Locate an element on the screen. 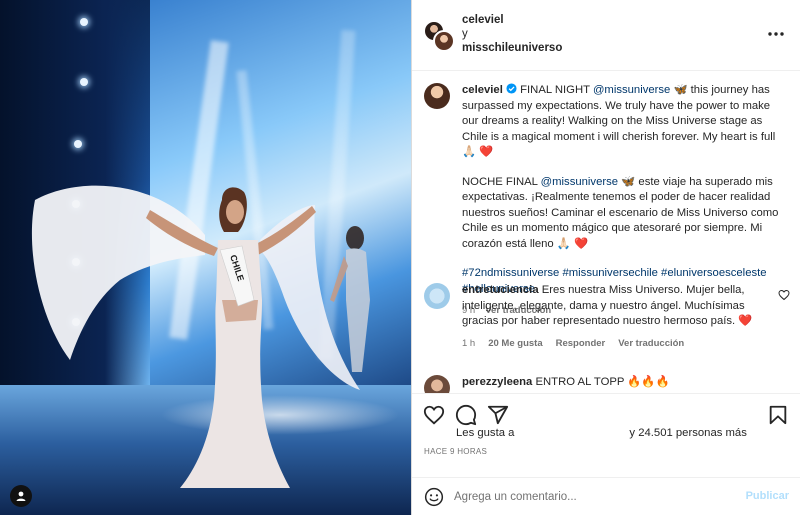 The width and height of the screenshot is (800, 515). comment-text: ENTRO AL TOPP 🔥🔥🔥 is located at coordinates (602, 382).